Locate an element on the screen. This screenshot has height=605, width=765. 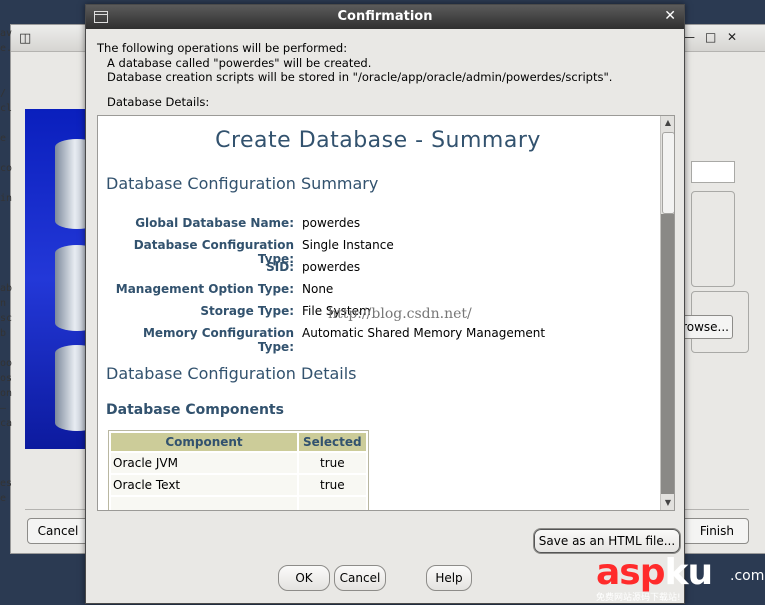
background-text-fragment: e. is located at coordinates (6, 48).